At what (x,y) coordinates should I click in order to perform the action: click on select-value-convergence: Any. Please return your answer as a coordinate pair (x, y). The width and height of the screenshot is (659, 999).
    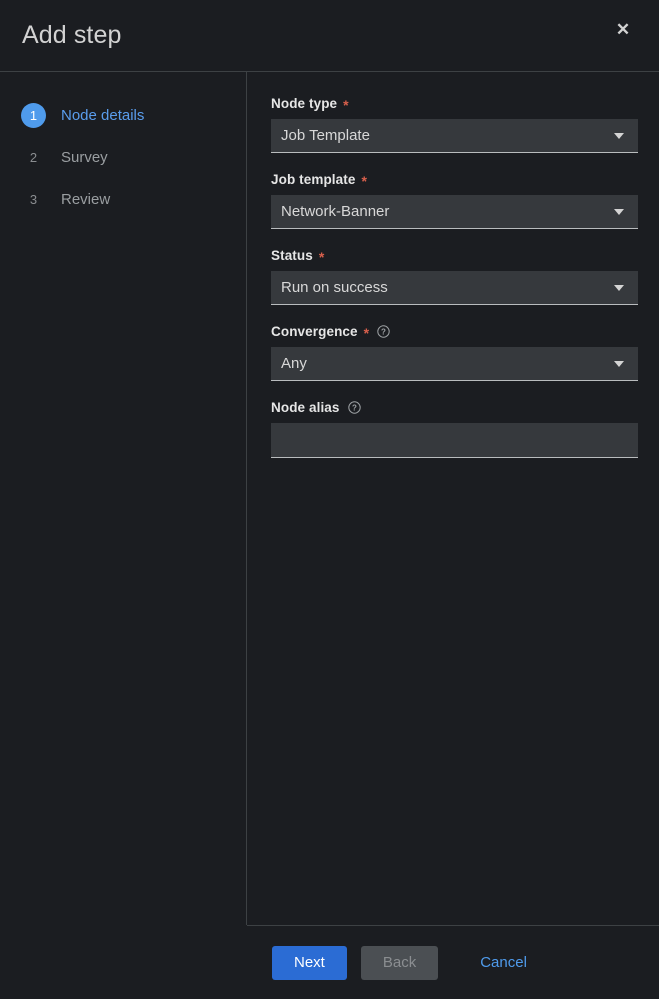
    Looking at the image, I should click on (294, 363).